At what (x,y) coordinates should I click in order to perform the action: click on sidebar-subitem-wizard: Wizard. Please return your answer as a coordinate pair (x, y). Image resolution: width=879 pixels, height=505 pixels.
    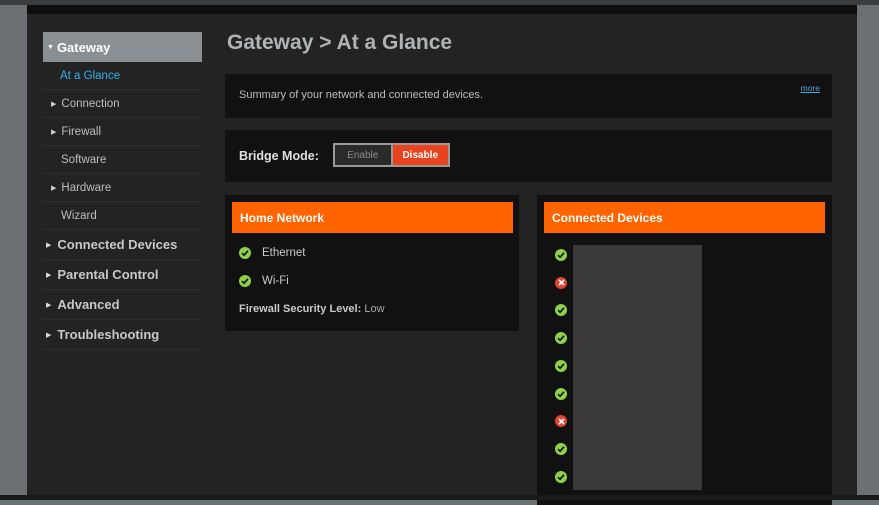
    Looking at the image, I should click on (122, 216).